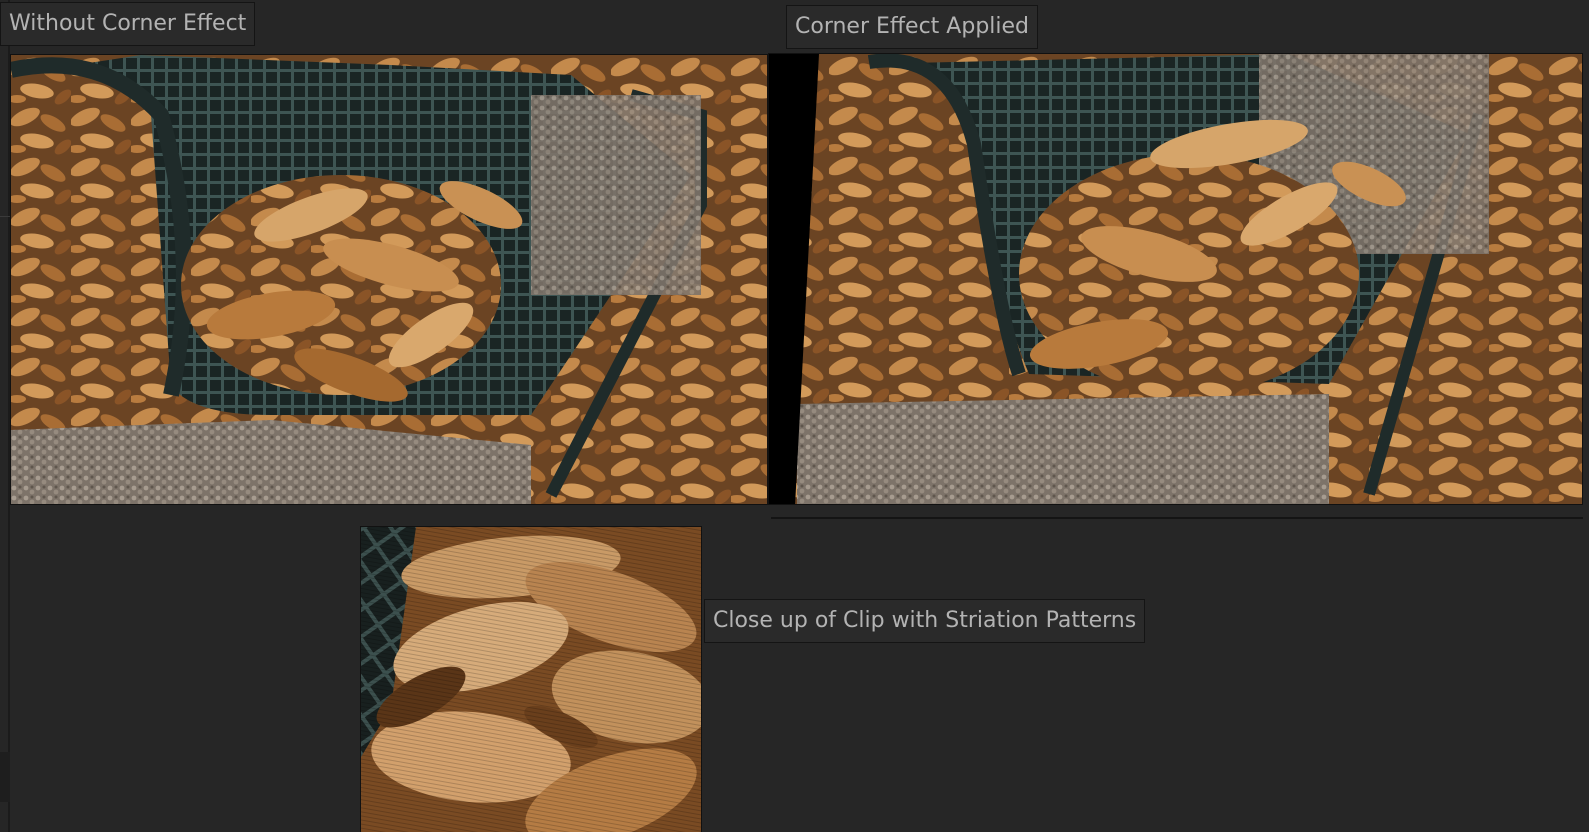 This screenshot has width=1589, height=832. Describe the element at coordinates (5, 216) in the screenshot. I see `gutter-tick` at that location.